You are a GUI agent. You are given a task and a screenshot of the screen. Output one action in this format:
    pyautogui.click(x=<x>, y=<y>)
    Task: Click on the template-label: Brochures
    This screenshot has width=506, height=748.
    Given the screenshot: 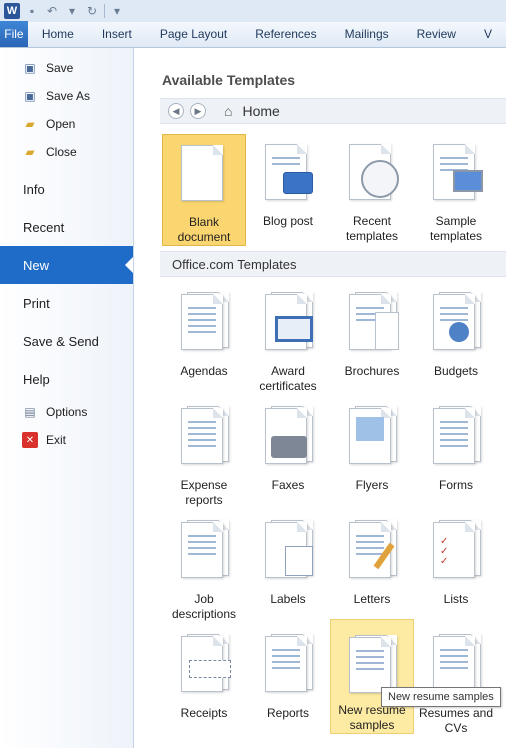 What is the action you would take?
    pyautogui.click(x=372, y=371)
    